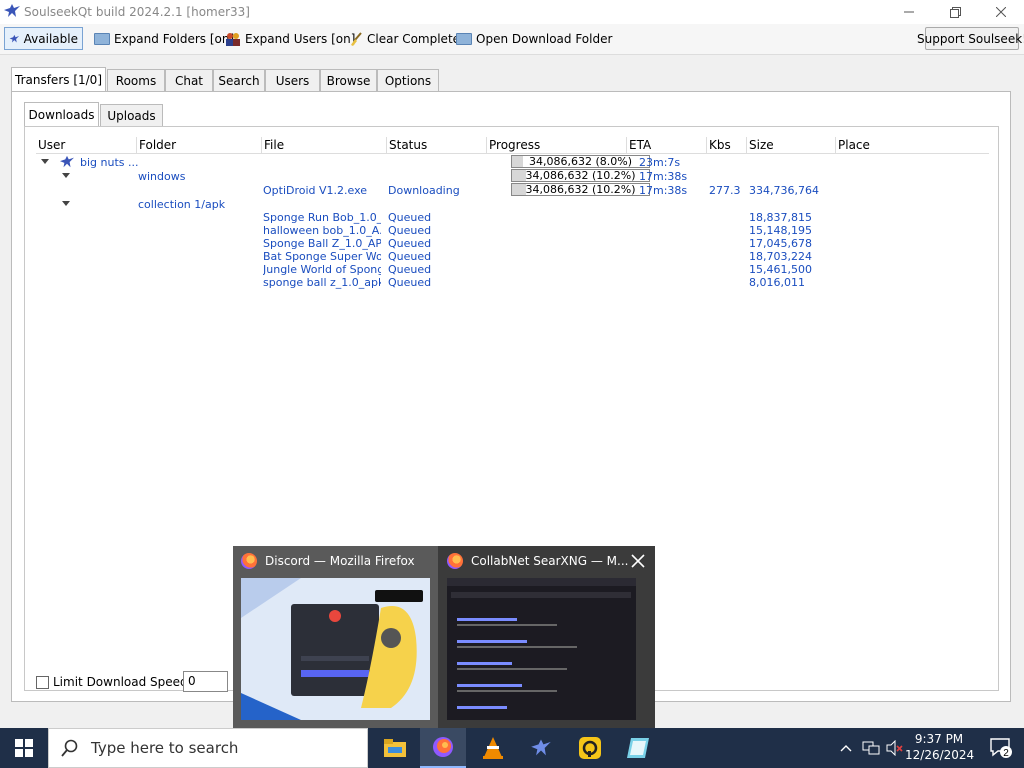 The height and width of the screenshot is (768, 1024). I want to click on progress-text: 34,086,632 (8.0%), so click(580, 161).